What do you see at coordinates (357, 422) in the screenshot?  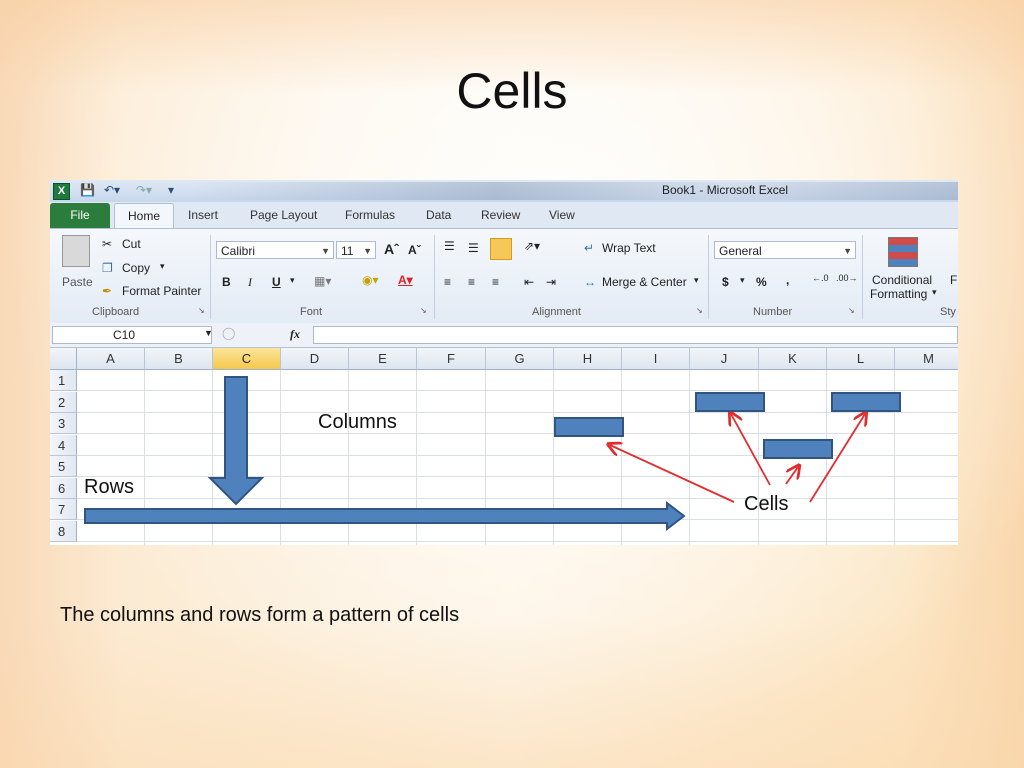 I see `columns-label: Columns` at bounding box center [357, 422].